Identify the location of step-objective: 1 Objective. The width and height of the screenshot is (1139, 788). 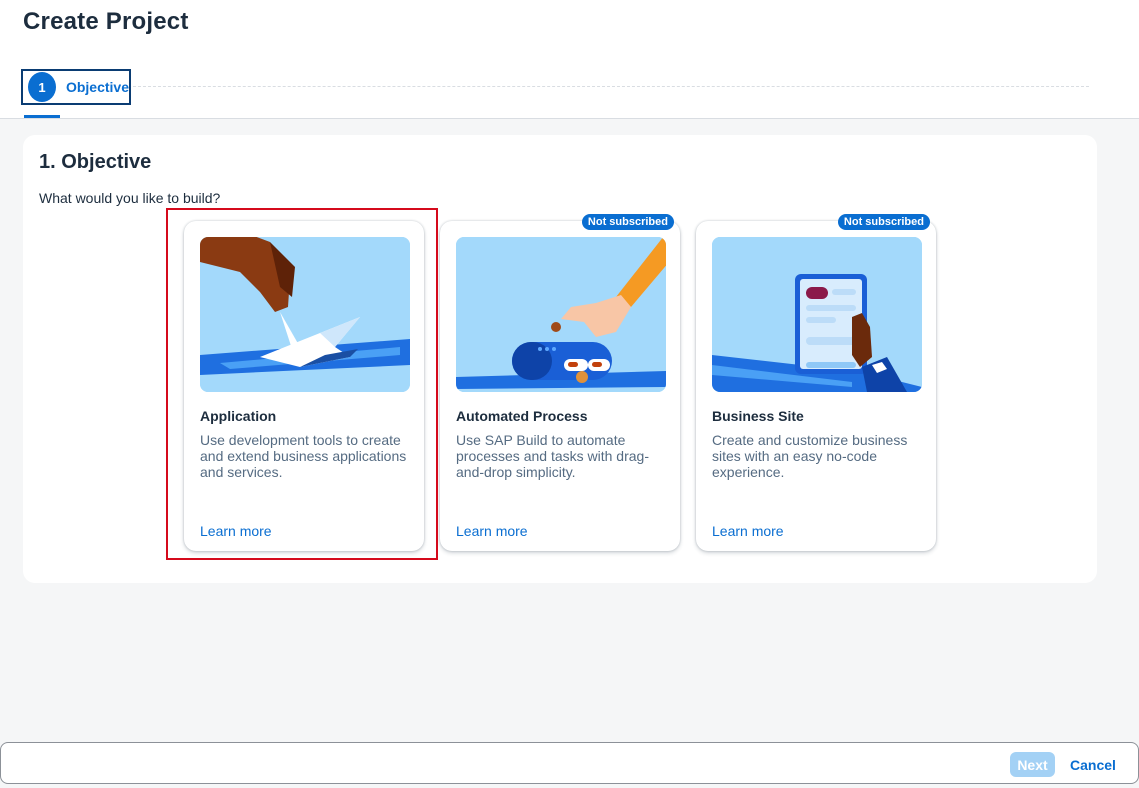
(76, 87).